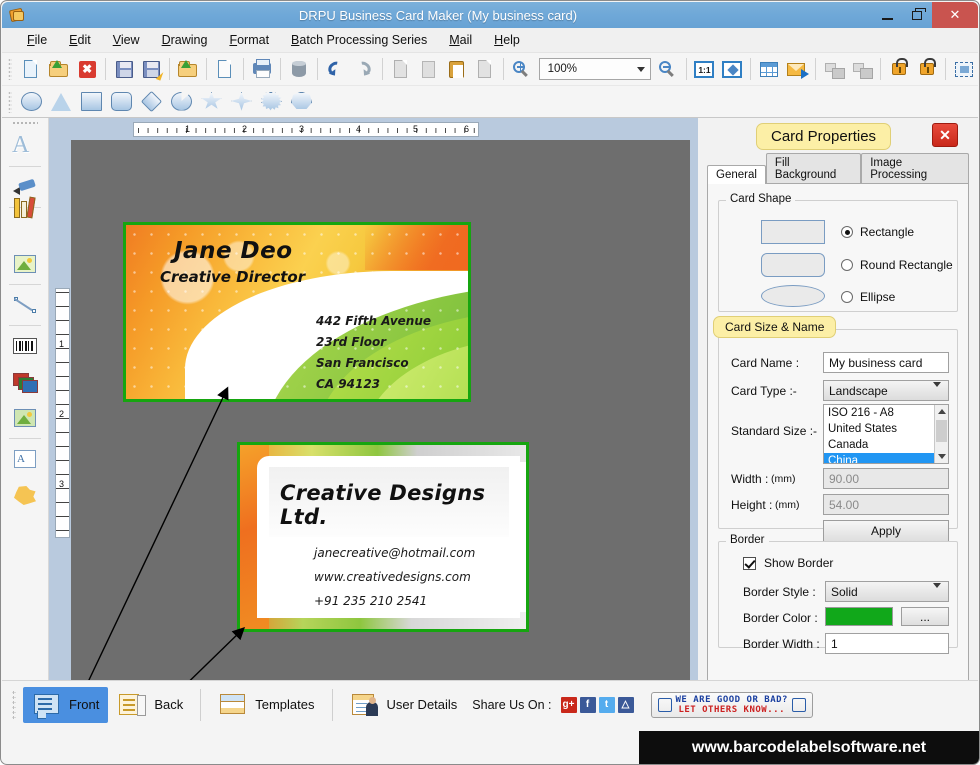  What do you see at coordinates (401, 69) in the screenshot?
I see `copy-icon` at bounding box center [401, 69].